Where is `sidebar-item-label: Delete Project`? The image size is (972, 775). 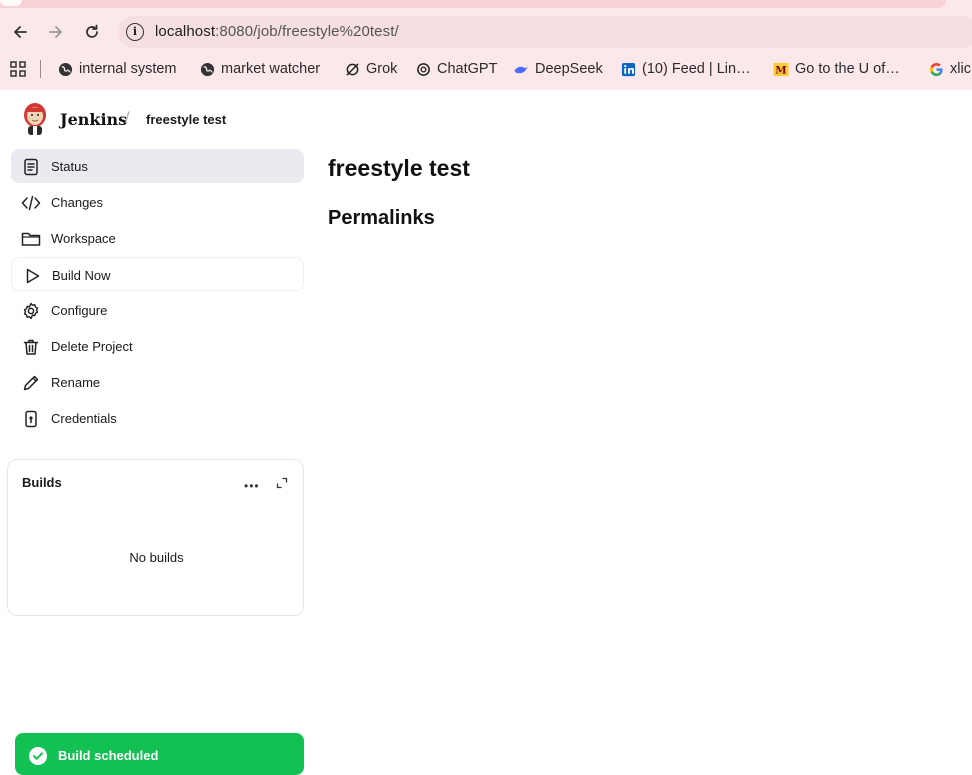
sidebar-item-label: Delete Project is located at coordinates (92, 346).